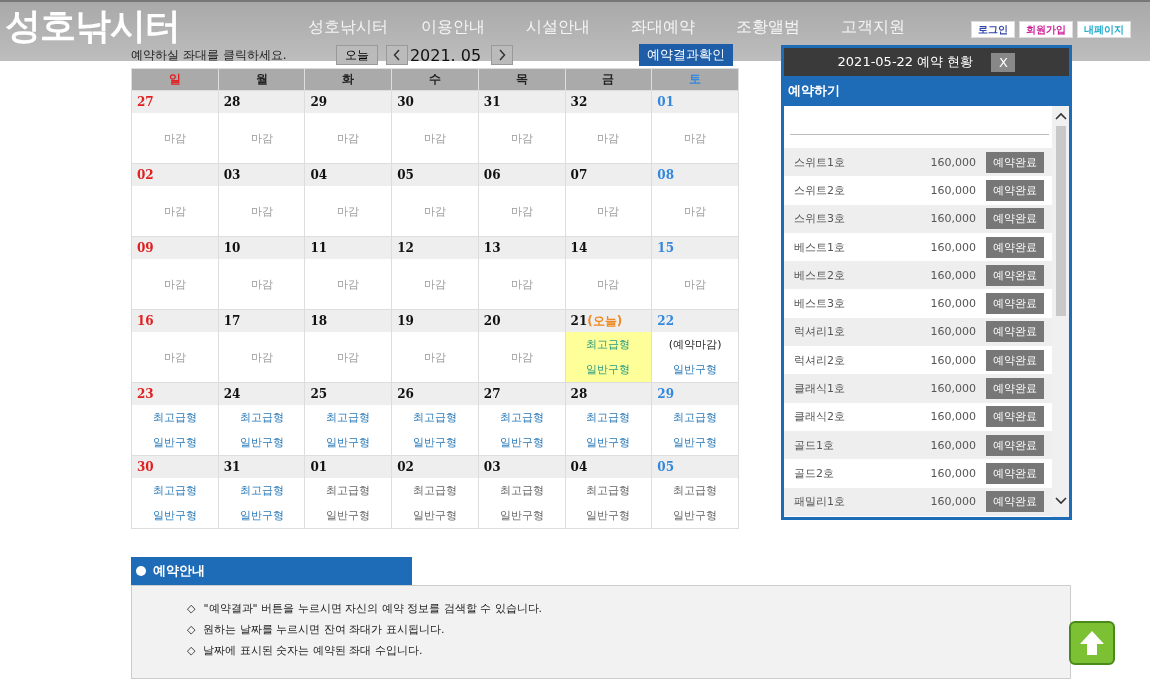  Describe the element at coordinates (1003, 62) in the screenshot. I see `close-button: X` at that location.